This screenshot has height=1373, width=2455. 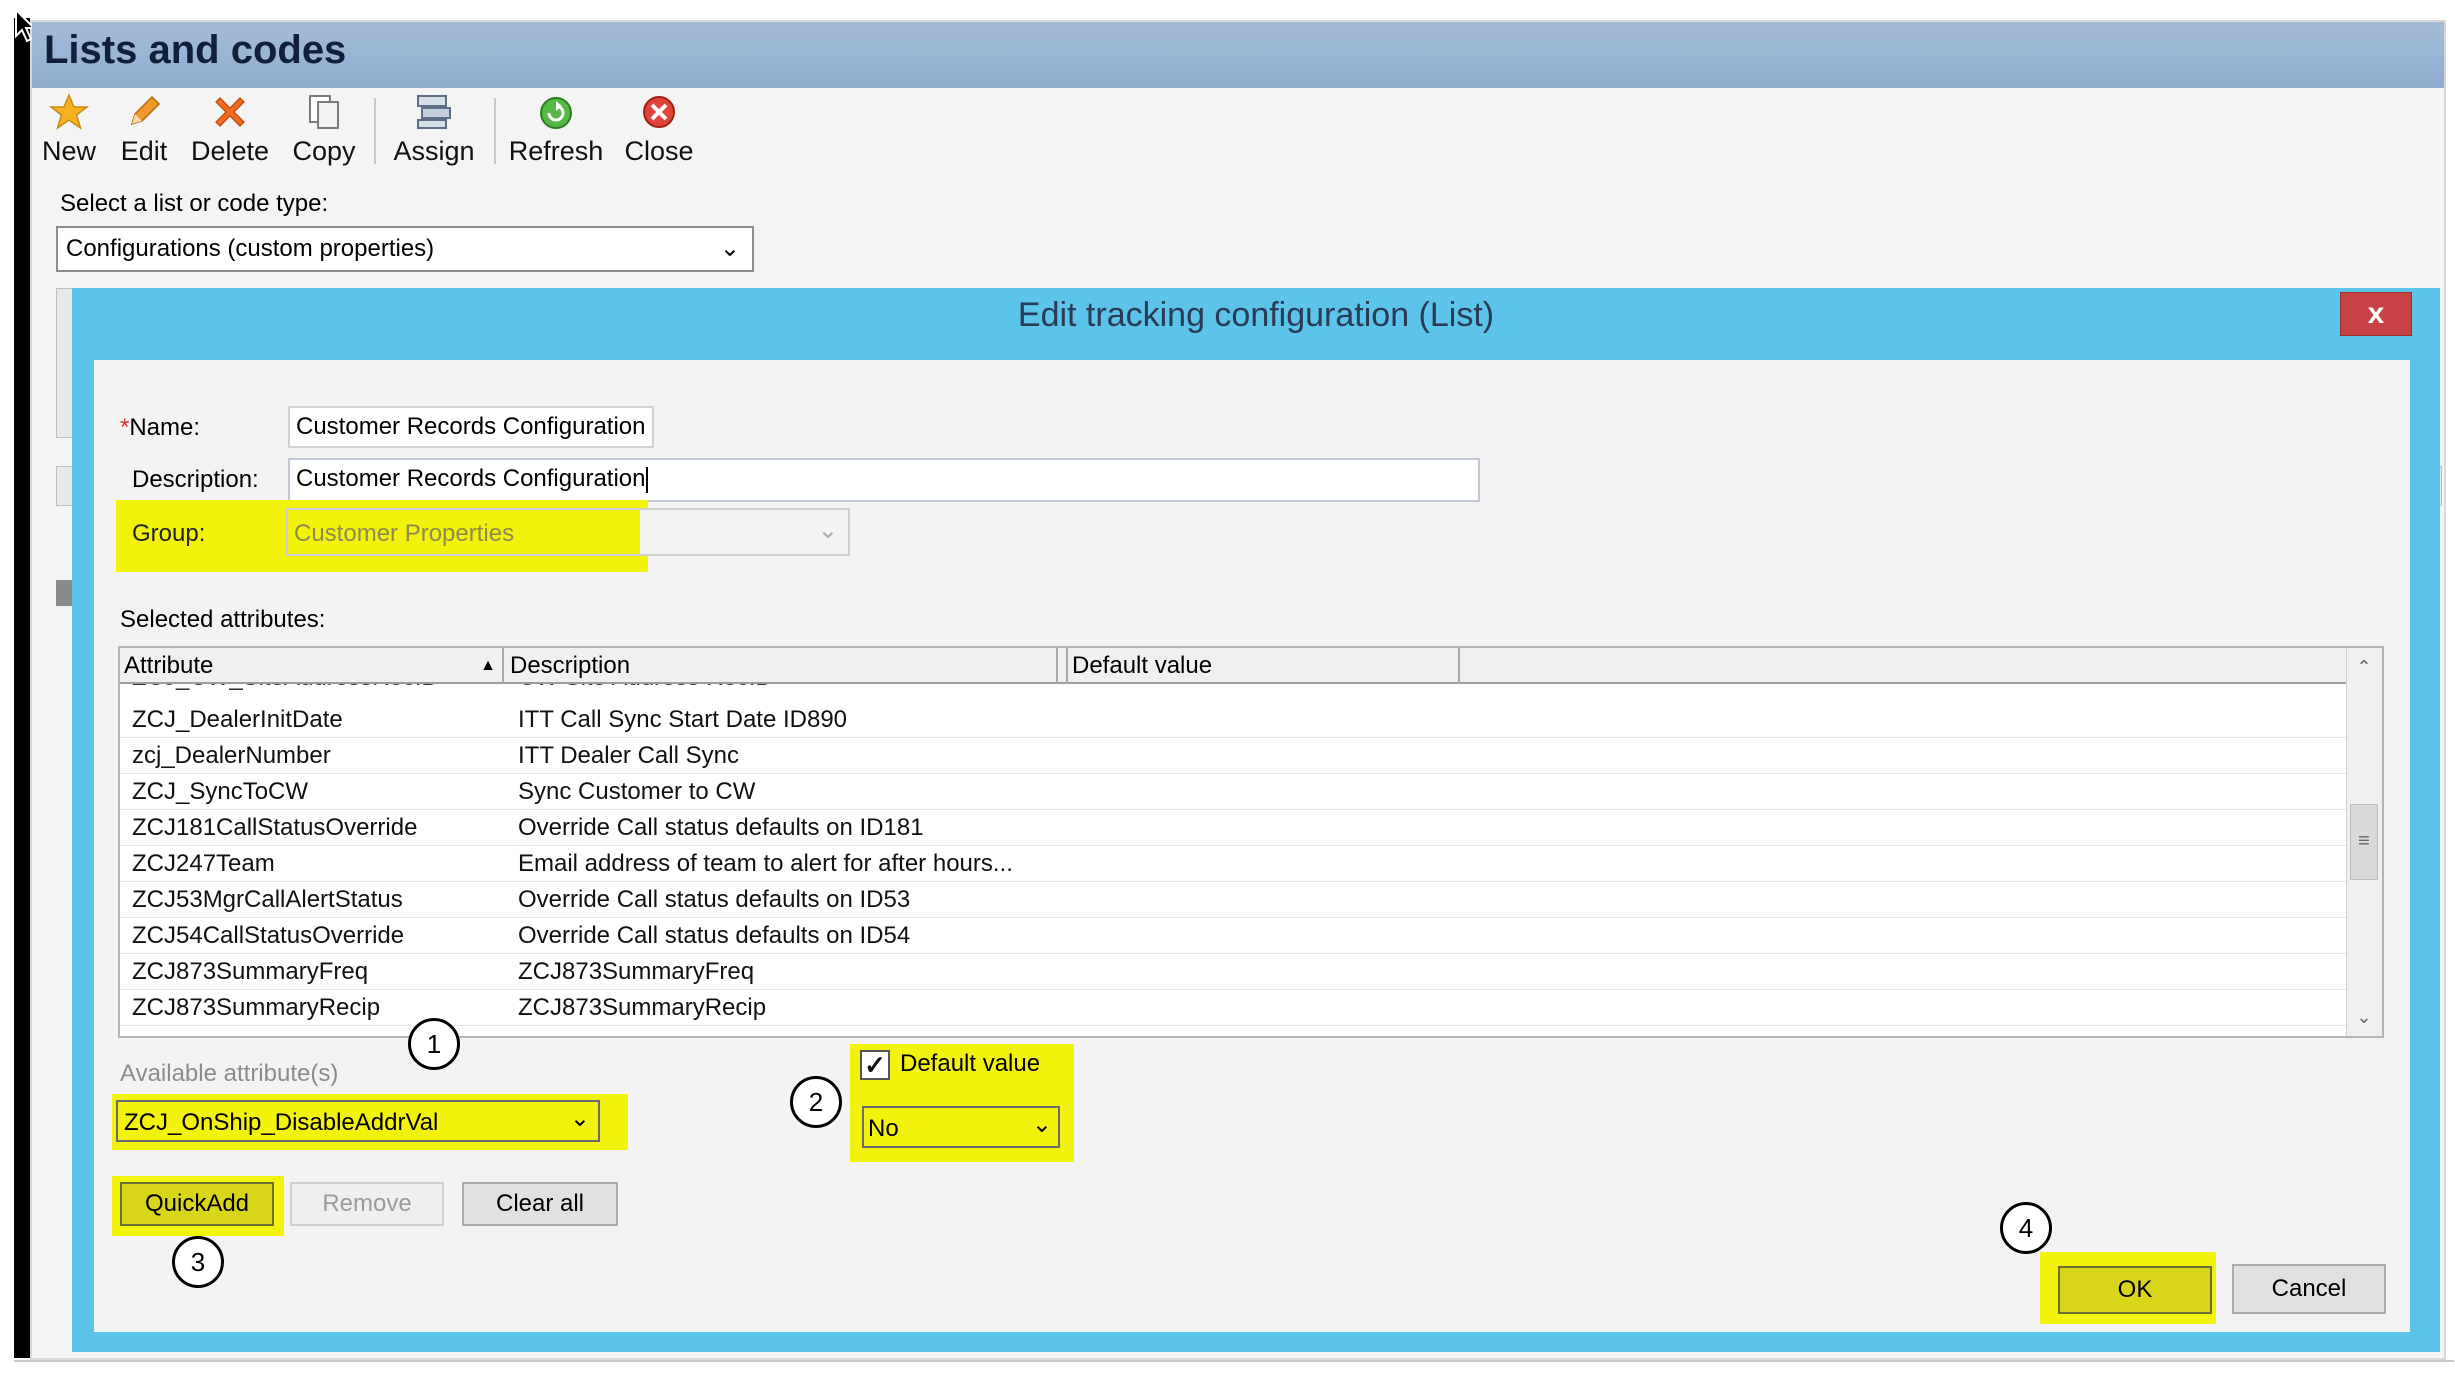 What do you see at coordinates (125, 427) in the screenshot?
I see `required-marker: *` at bounding box center [125, 427].